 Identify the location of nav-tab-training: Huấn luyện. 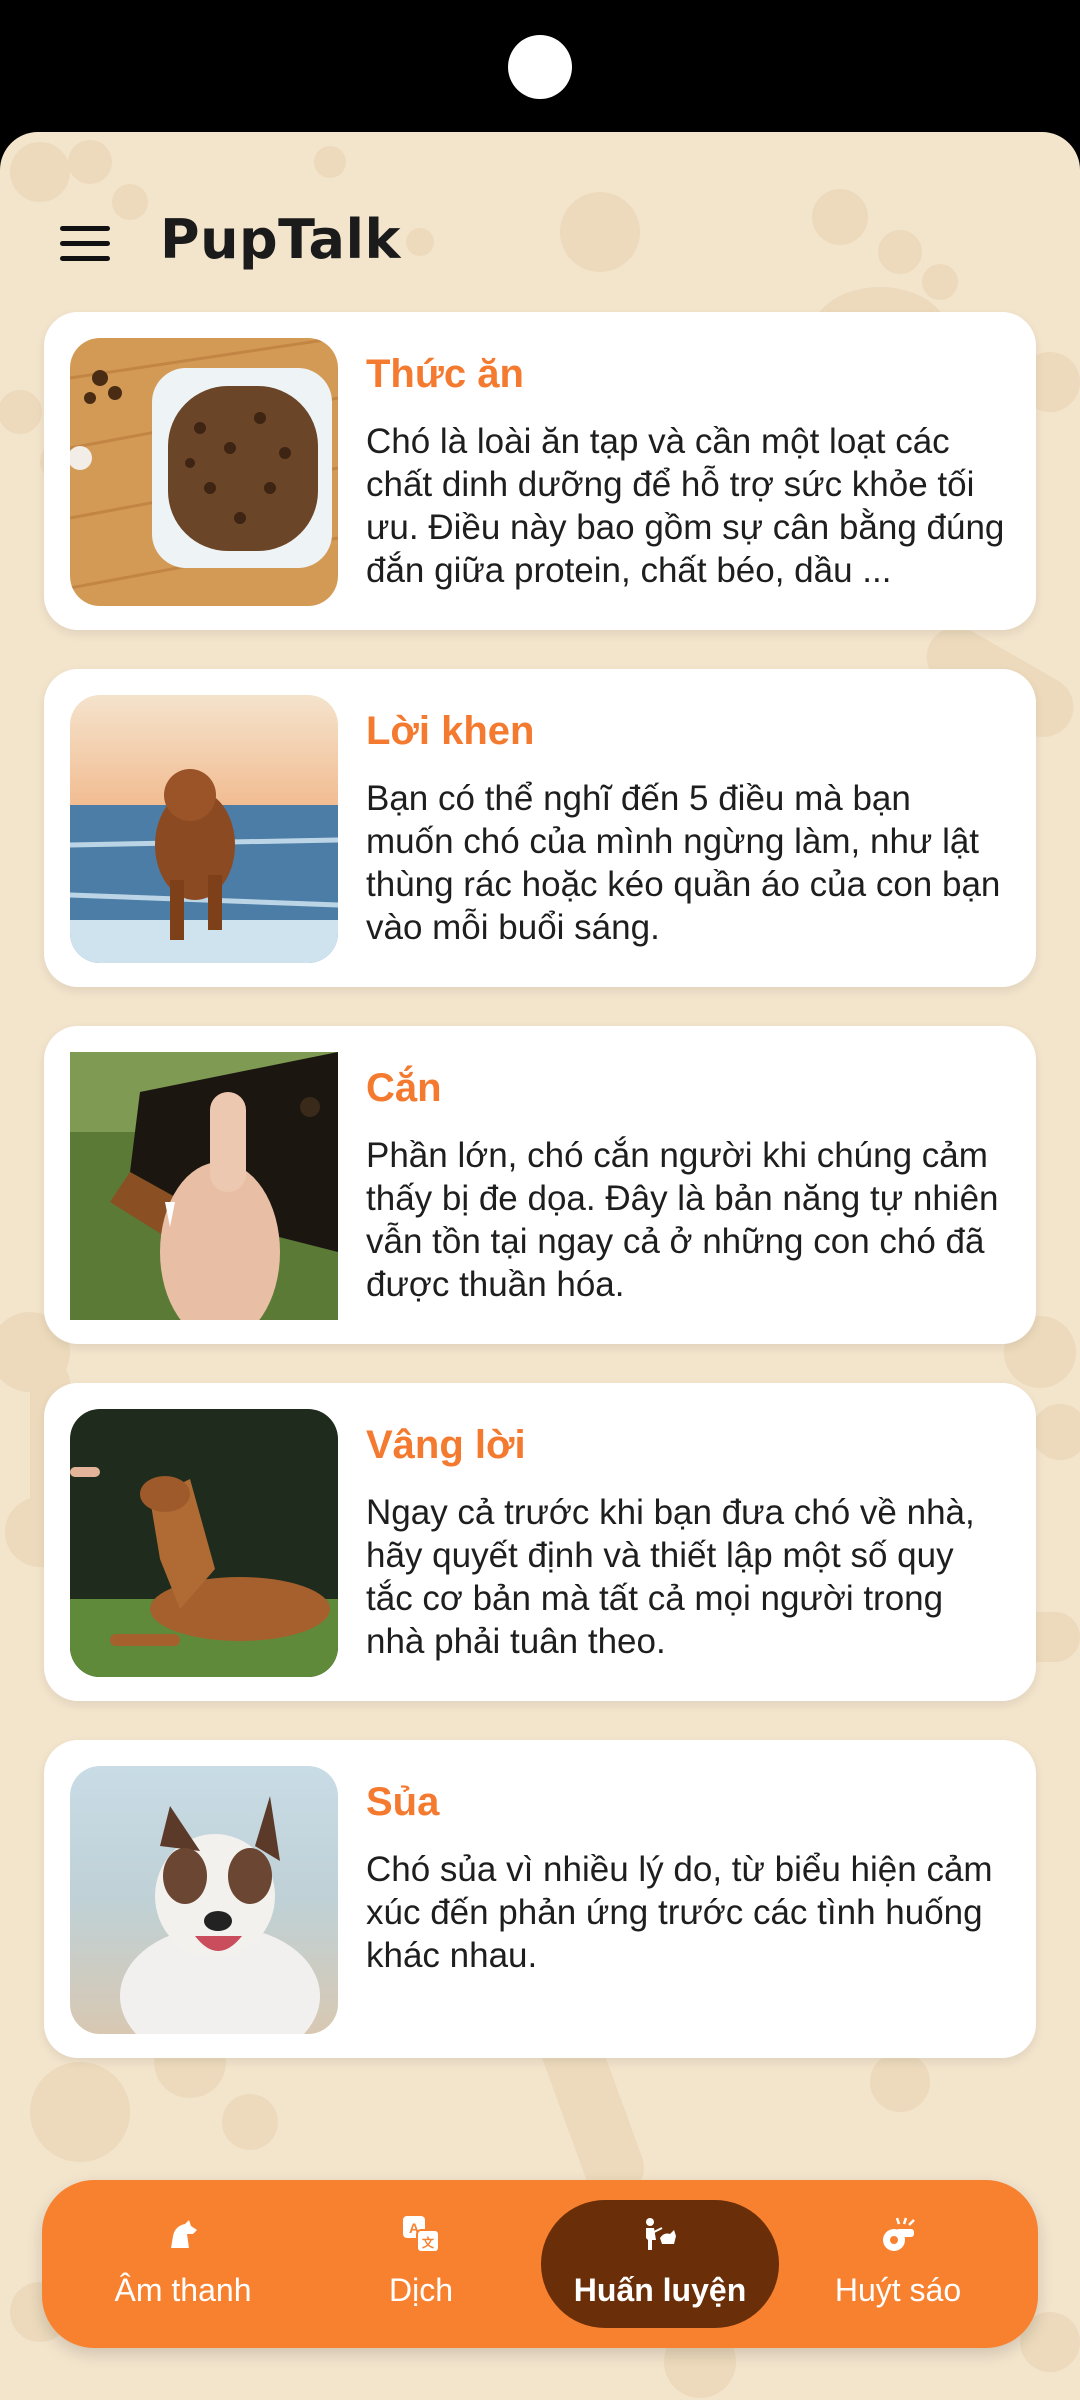
(660, 2264).